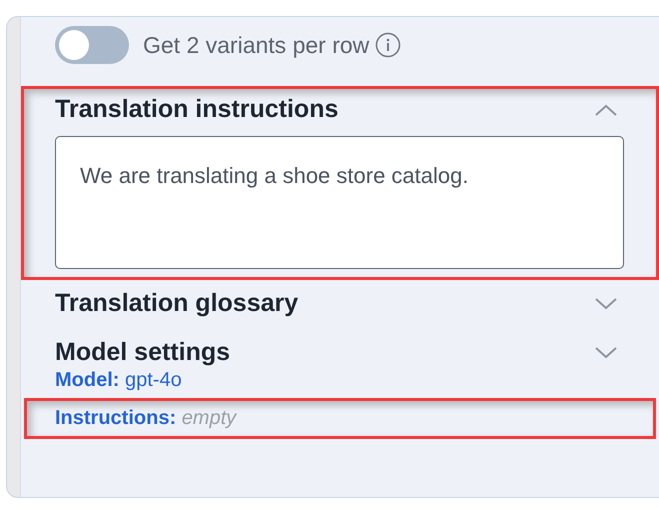 Image resolution: width=659 pixels, height=510 pixels. Describe the element at coordinates (256, 45) in the screenshot. I see `toggle-label: Get 2 variants per row` at that location.